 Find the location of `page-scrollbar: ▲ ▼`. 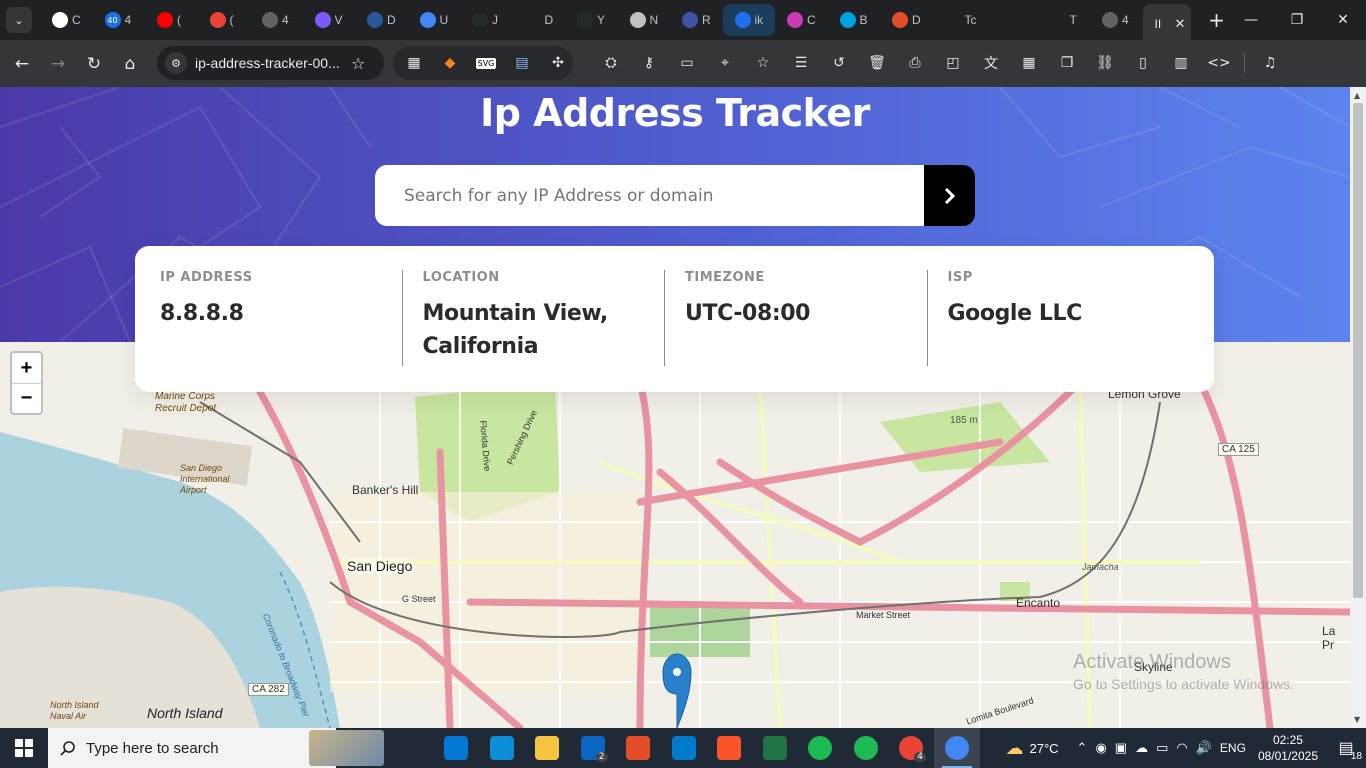

page-scrollbar: ▲ ▼ is located at coordinates (1358, 407).